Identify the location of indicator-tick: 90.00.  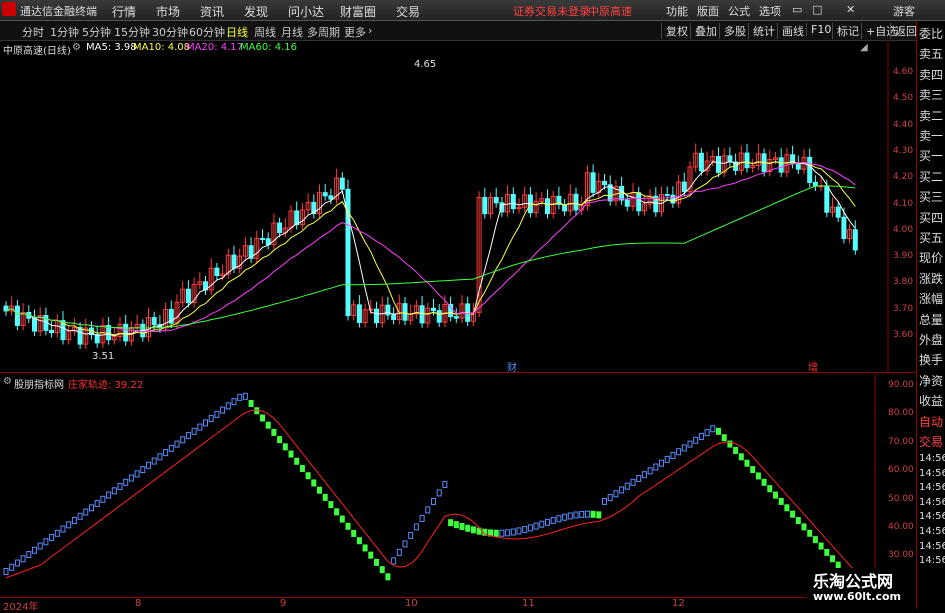
(901, 385).